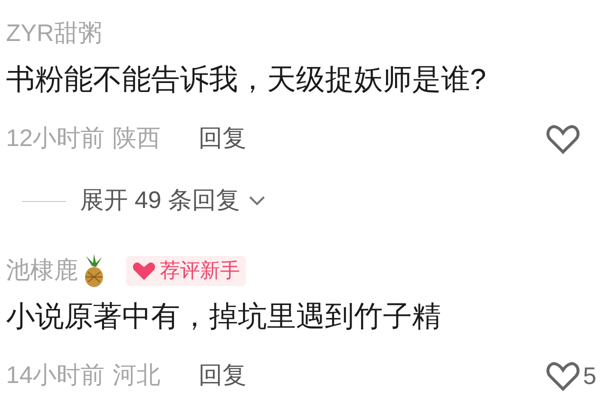 The width and height of the screenshot is (600, 415). I want to click on location: 陕西, so click(136, 139).